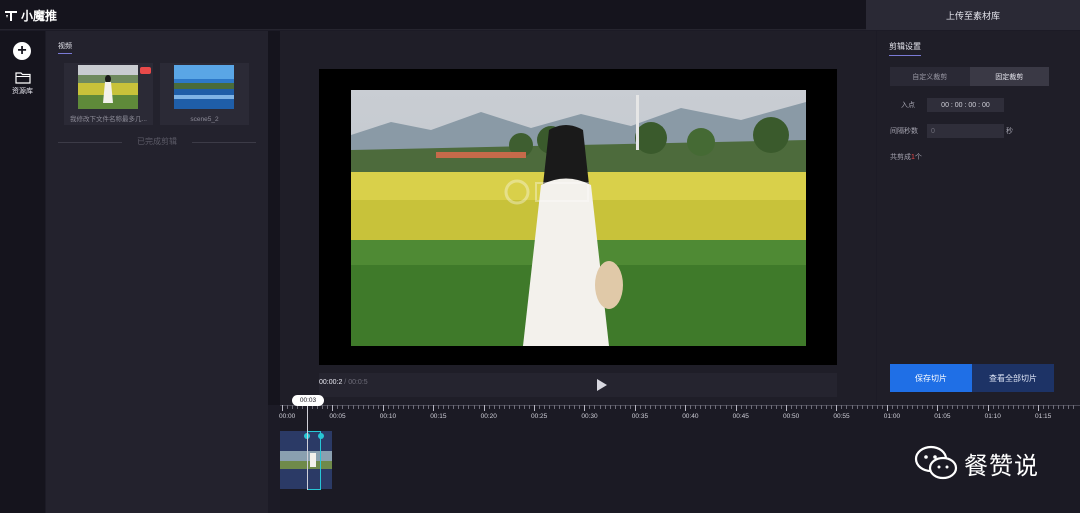  I want to click on done-label: 已完成剪辑, so click(157, 141).